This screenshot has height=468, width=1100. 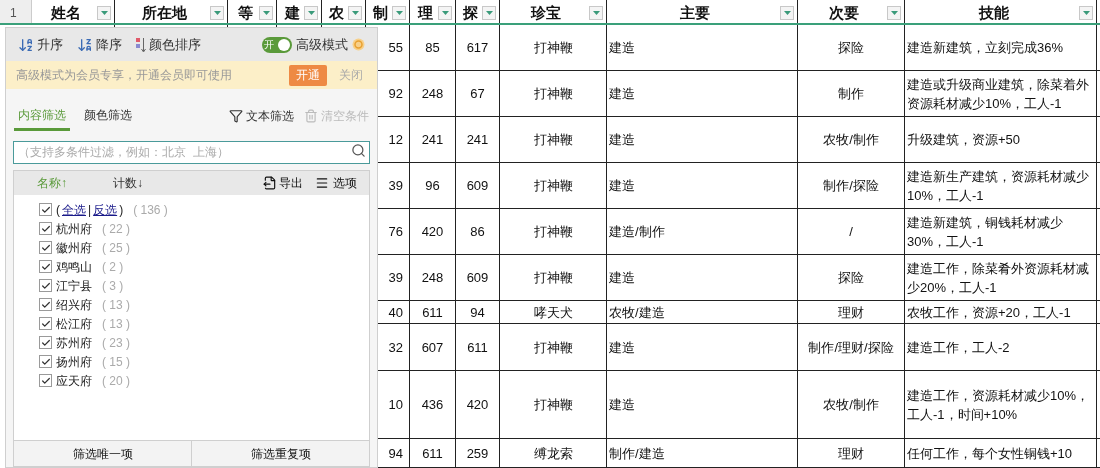 What do you see at coordinates (989, 312) in the screenshot?
I see `table-cell-text: 农牧工作，资源+20，工人-1` at bounding box center [989, 312].